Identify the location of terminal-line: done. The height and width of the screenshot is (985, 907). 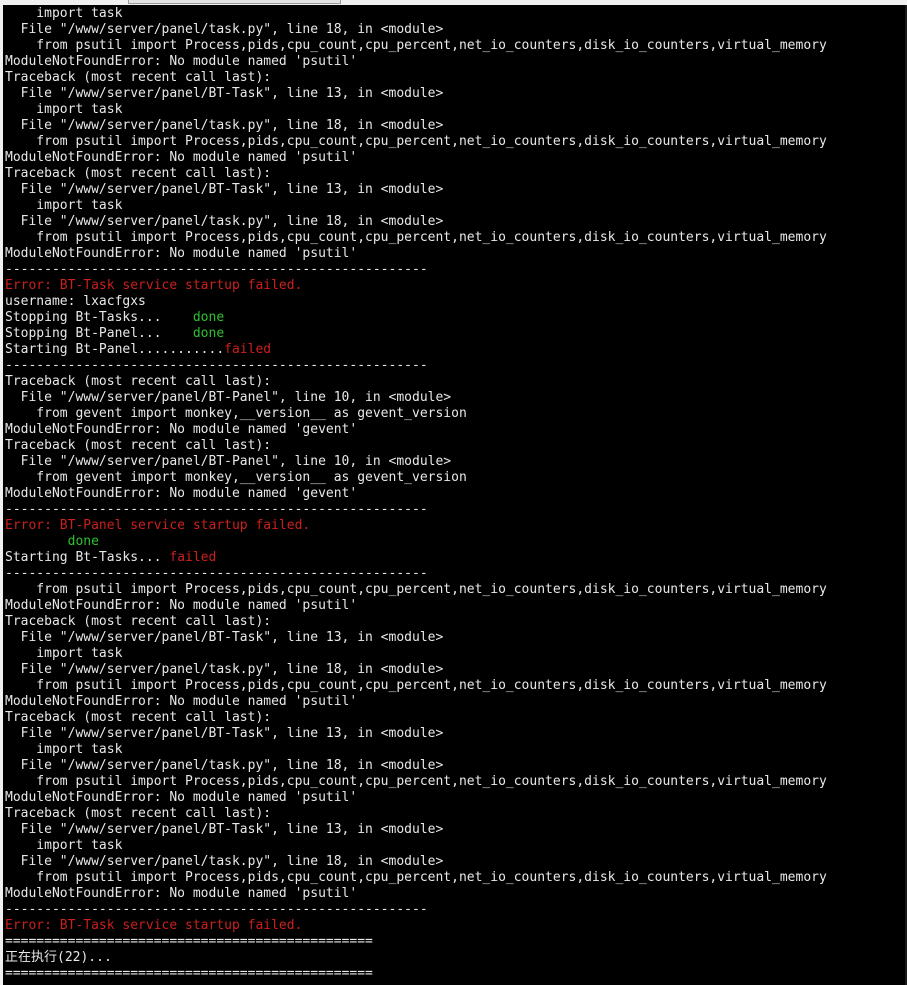
(456, 542).